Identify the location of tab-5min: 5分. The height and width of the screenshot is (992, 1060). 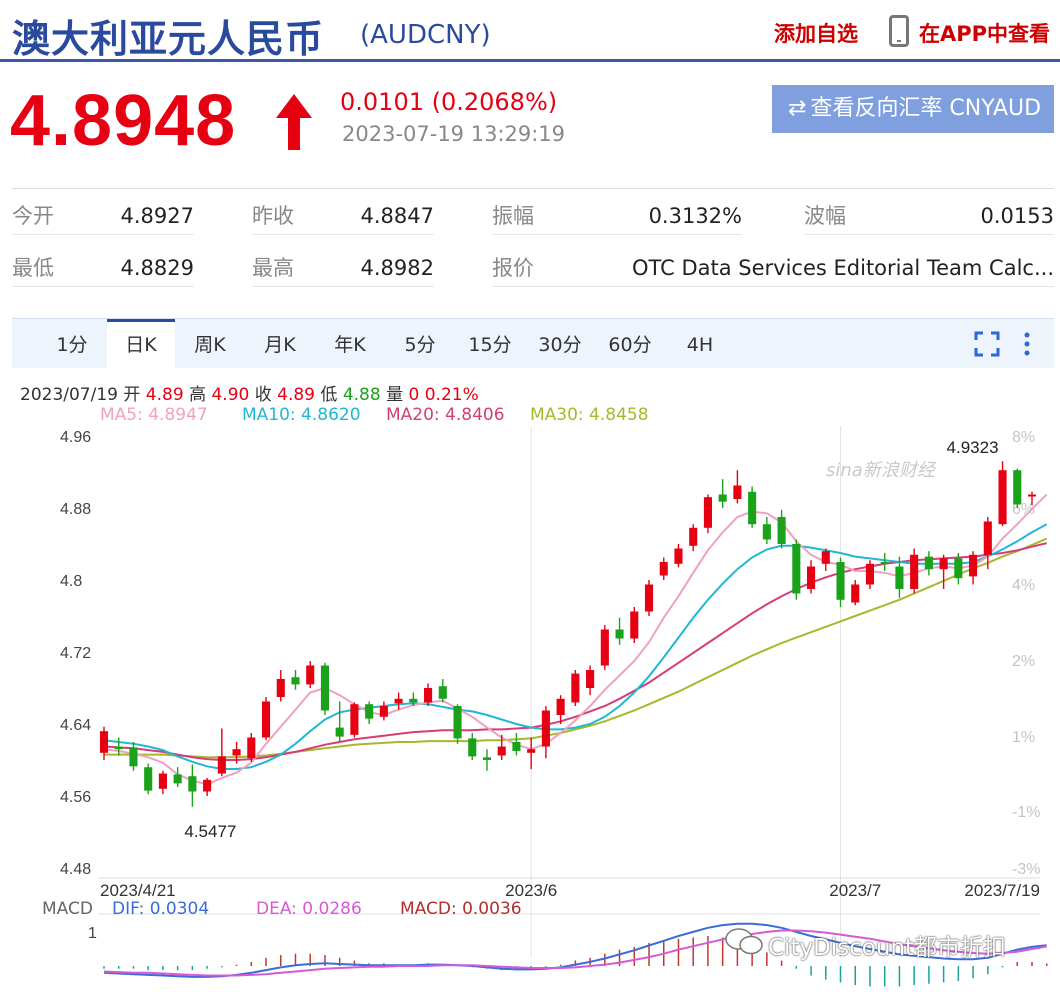
(420, 344).